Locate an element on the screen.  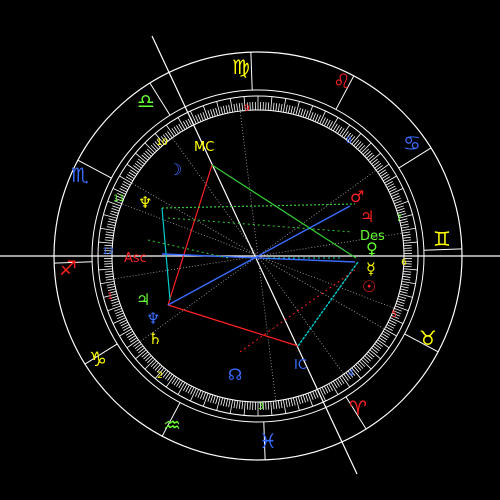
house-number: 11 is located at coordinates (118, 199).